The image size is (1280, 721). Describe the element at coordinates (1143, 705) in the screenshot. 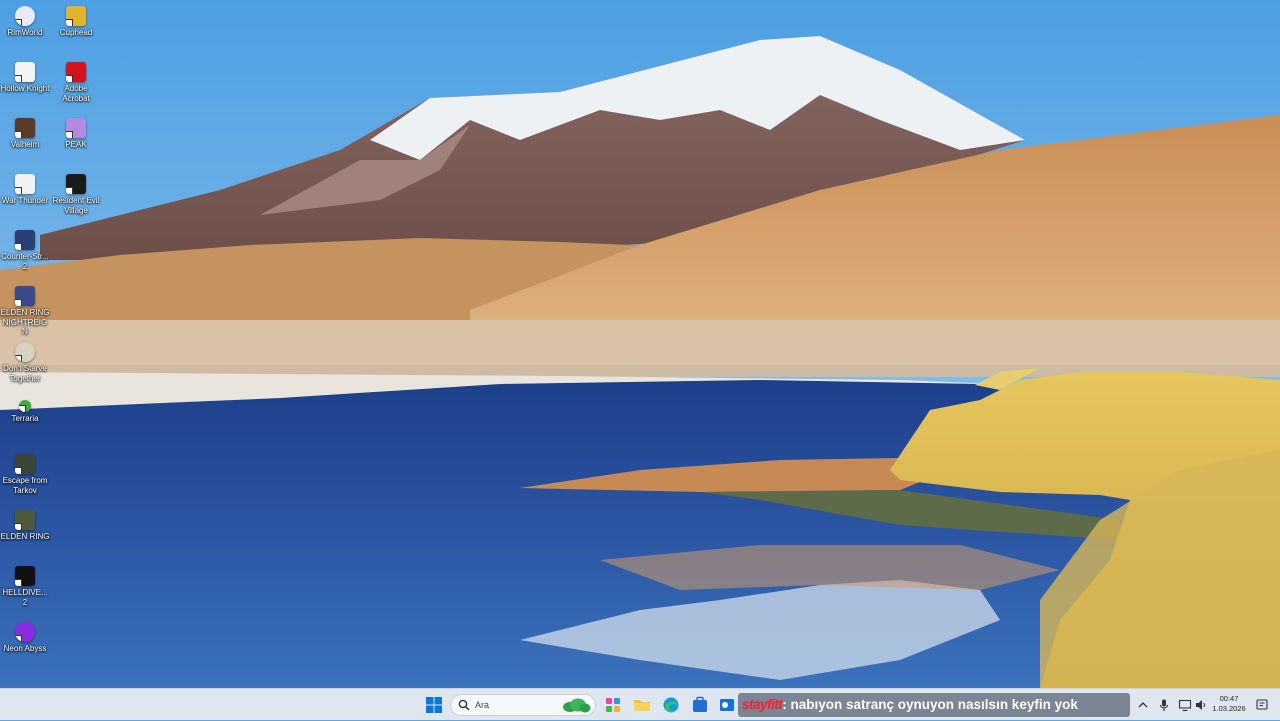

I see `chevron-up-icon` at that location.